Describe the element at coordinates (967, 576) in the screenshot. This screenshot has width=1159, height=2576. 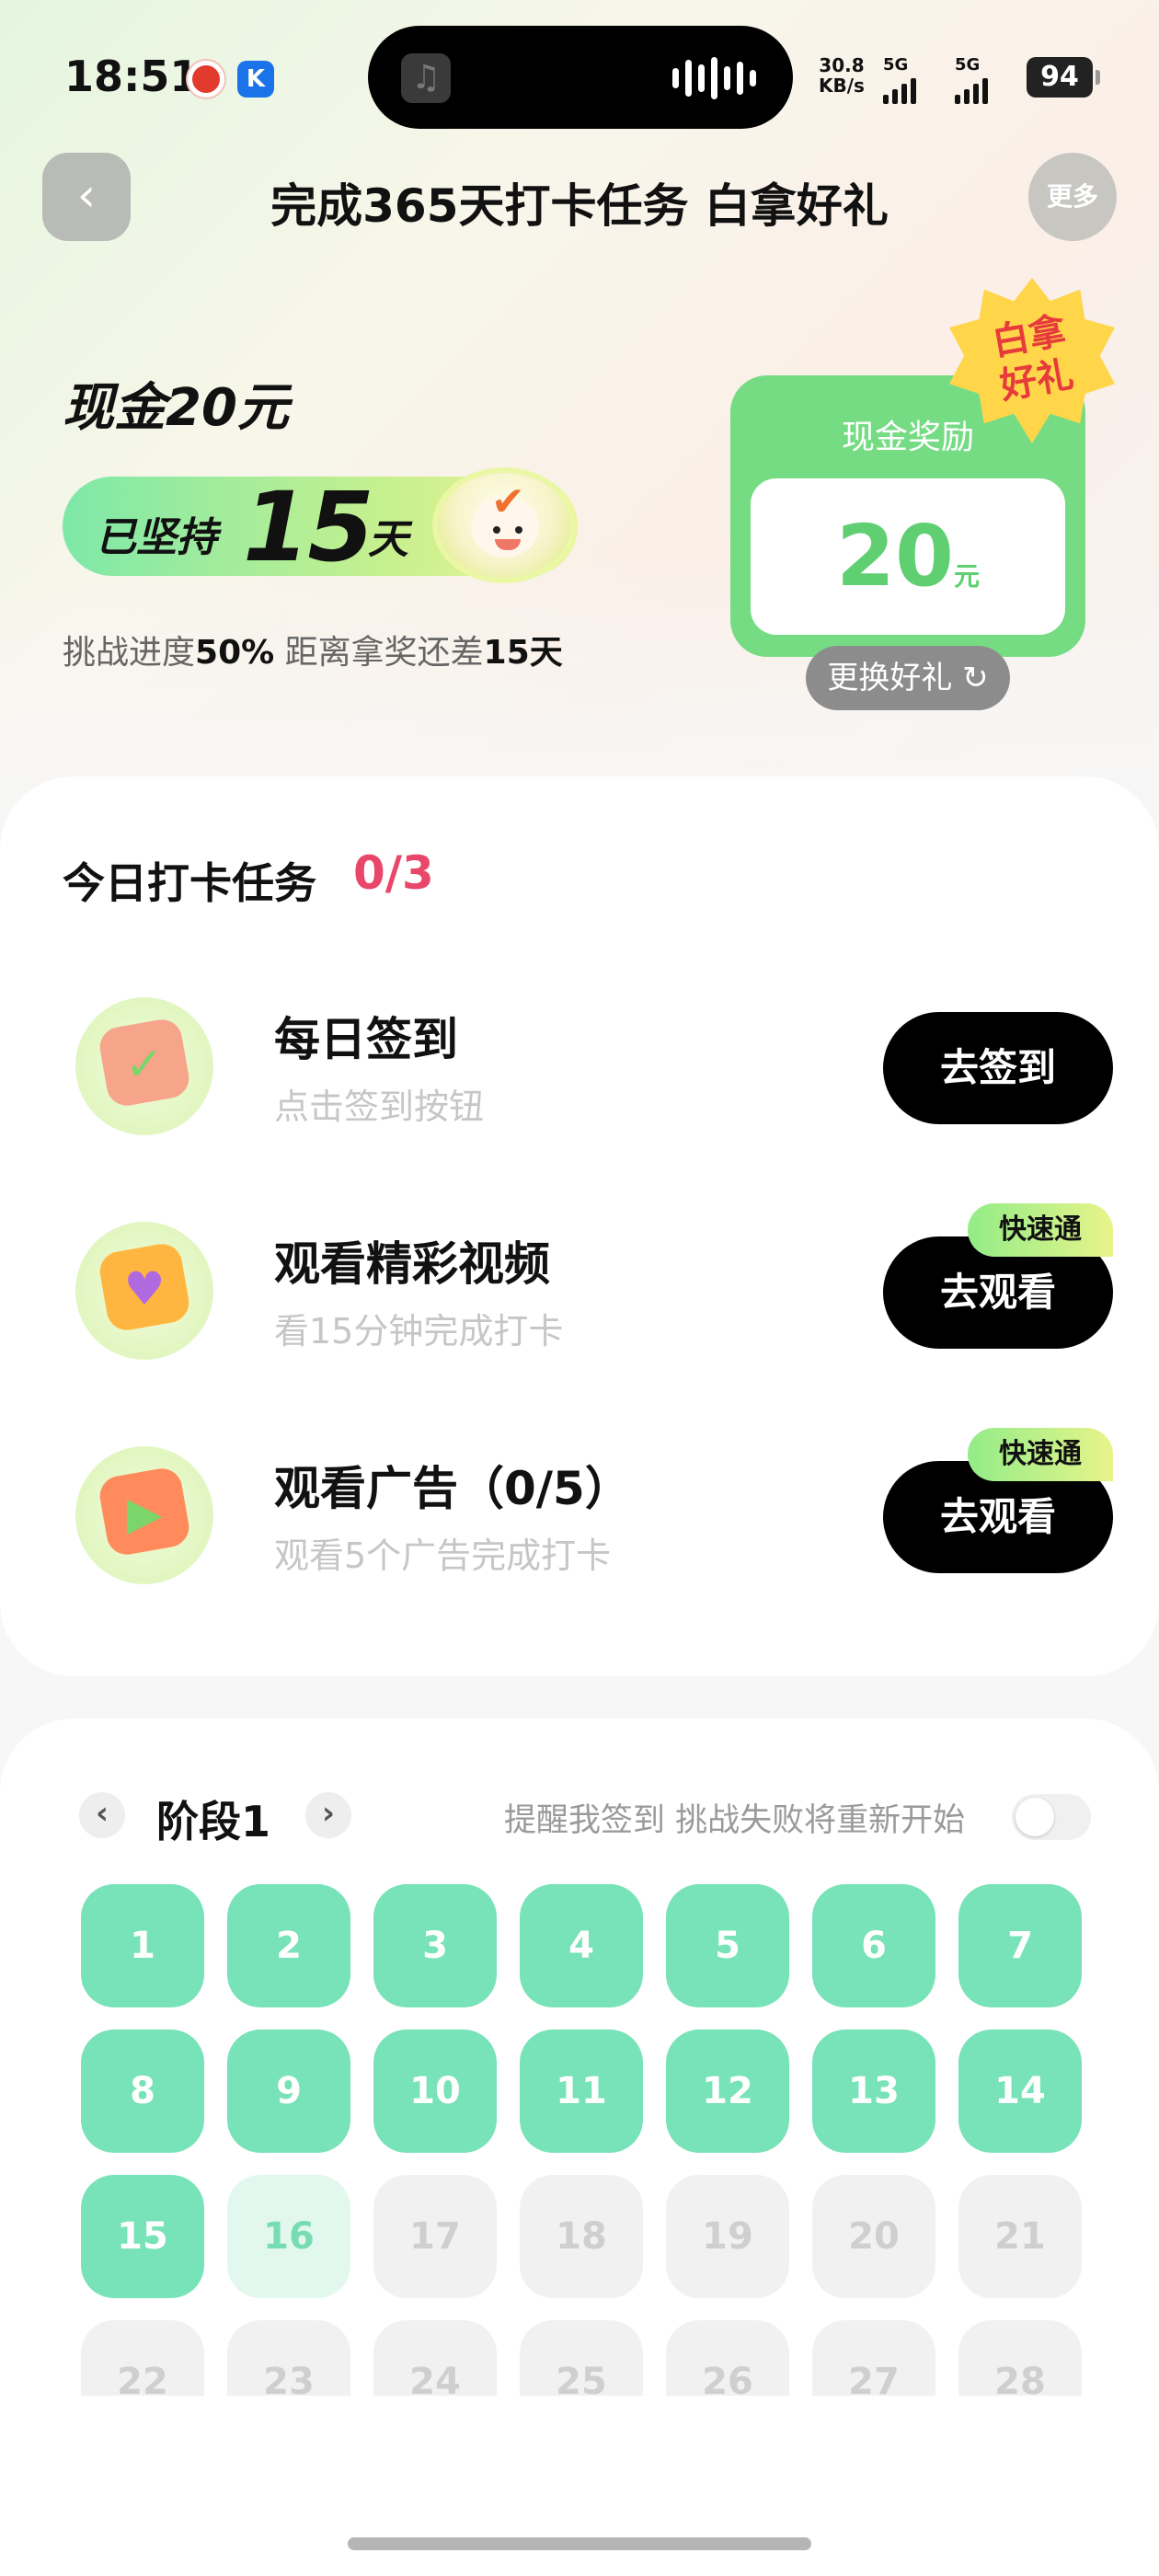
I see `reward-unit: 元` at that location.